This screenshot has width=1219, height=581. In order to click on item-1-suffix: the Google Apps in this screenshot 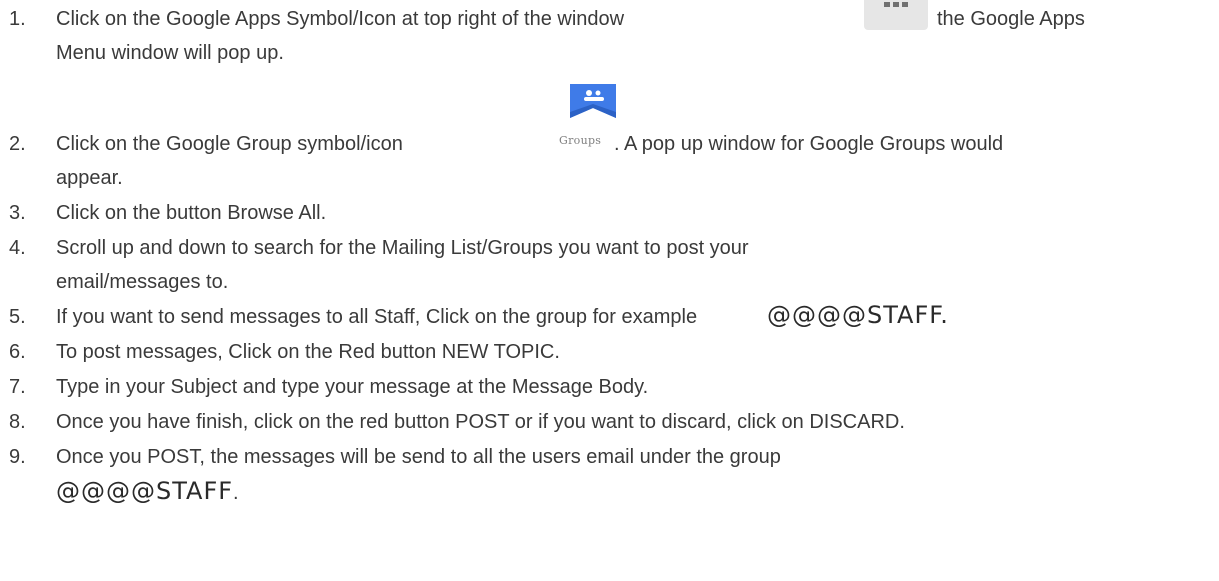, I will do `click(1011, 19)`.